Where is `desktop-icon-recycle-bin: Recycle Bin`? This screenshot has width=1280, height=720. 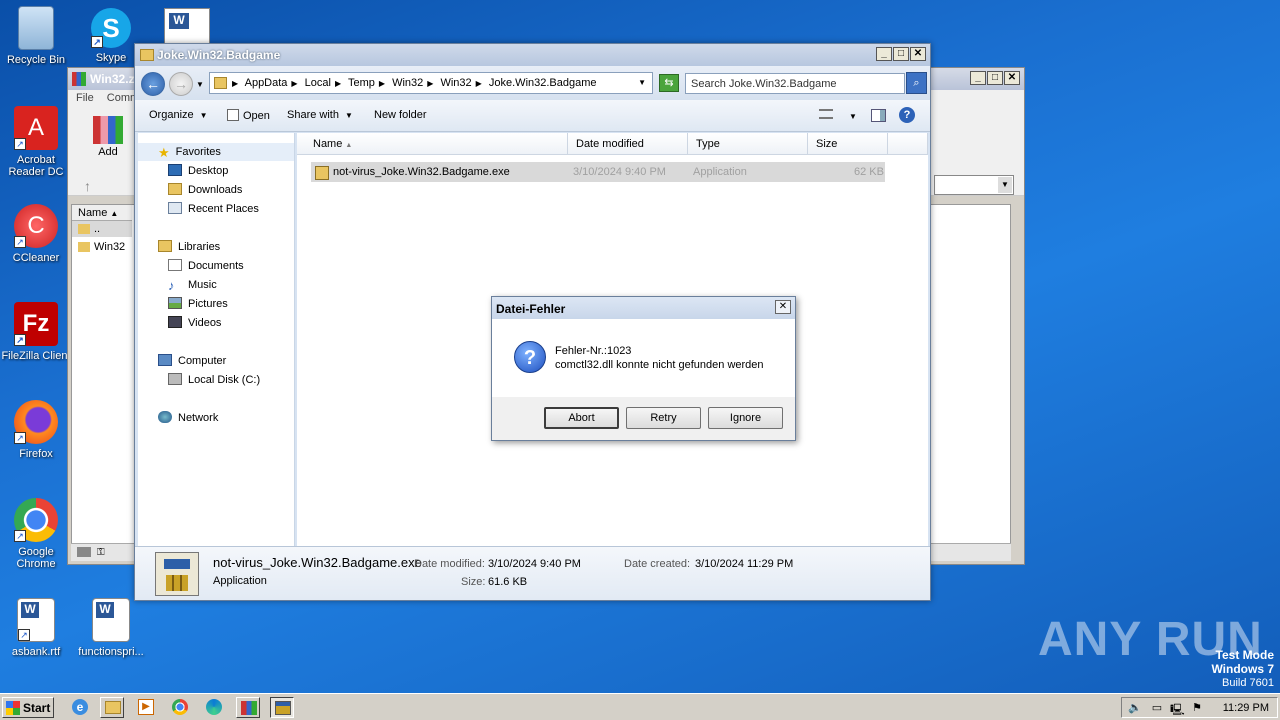 desktop-icon-recycle-bin: Recycle Bin is located at coordinates (36, 36).